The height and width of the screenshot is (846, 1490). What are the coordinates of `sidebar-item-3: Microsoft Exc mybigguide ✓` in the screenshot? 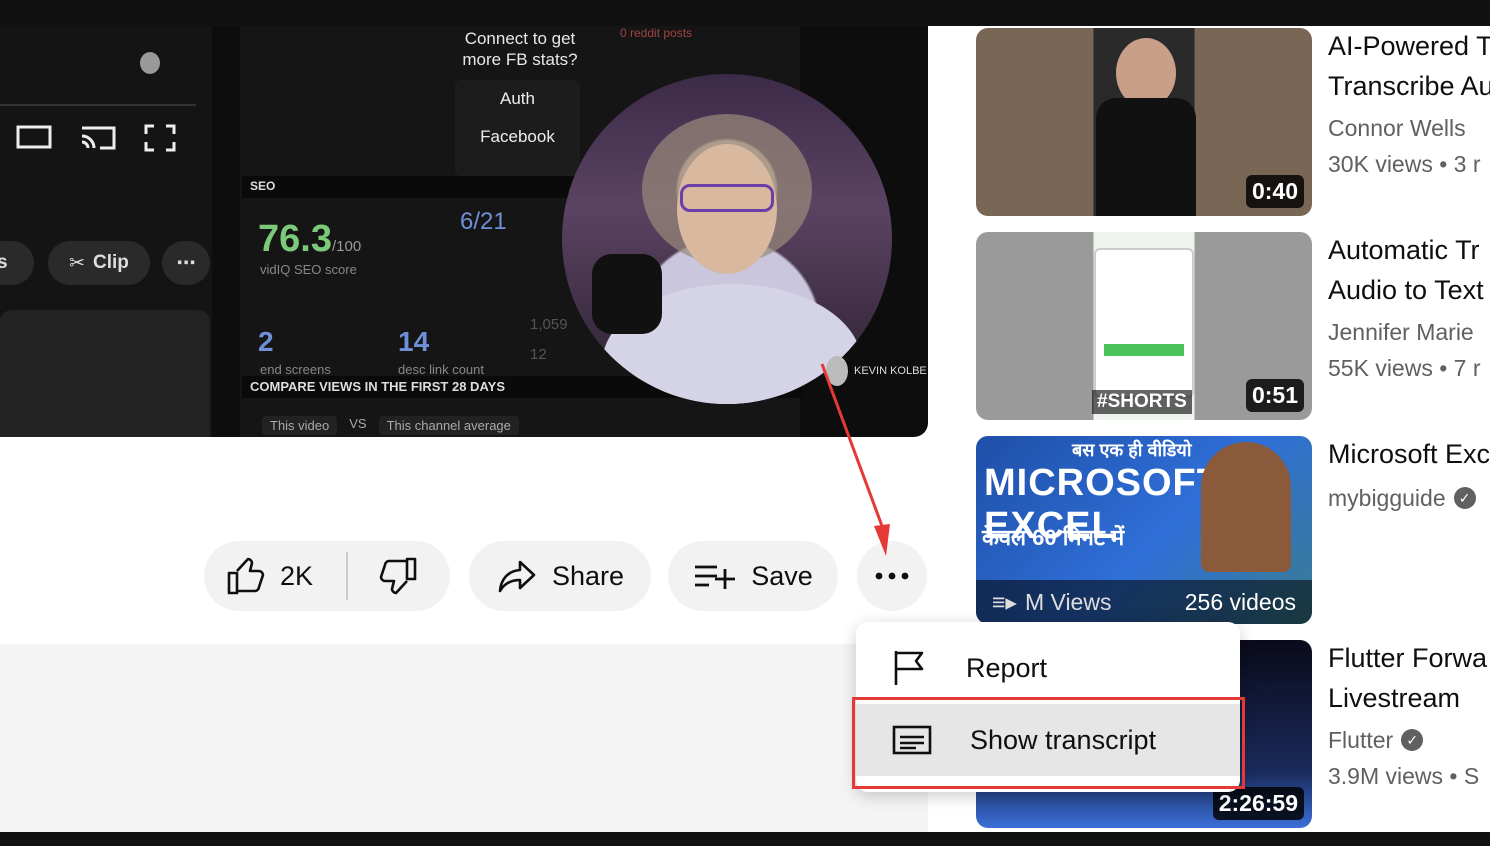 It's located at (1409, 475).